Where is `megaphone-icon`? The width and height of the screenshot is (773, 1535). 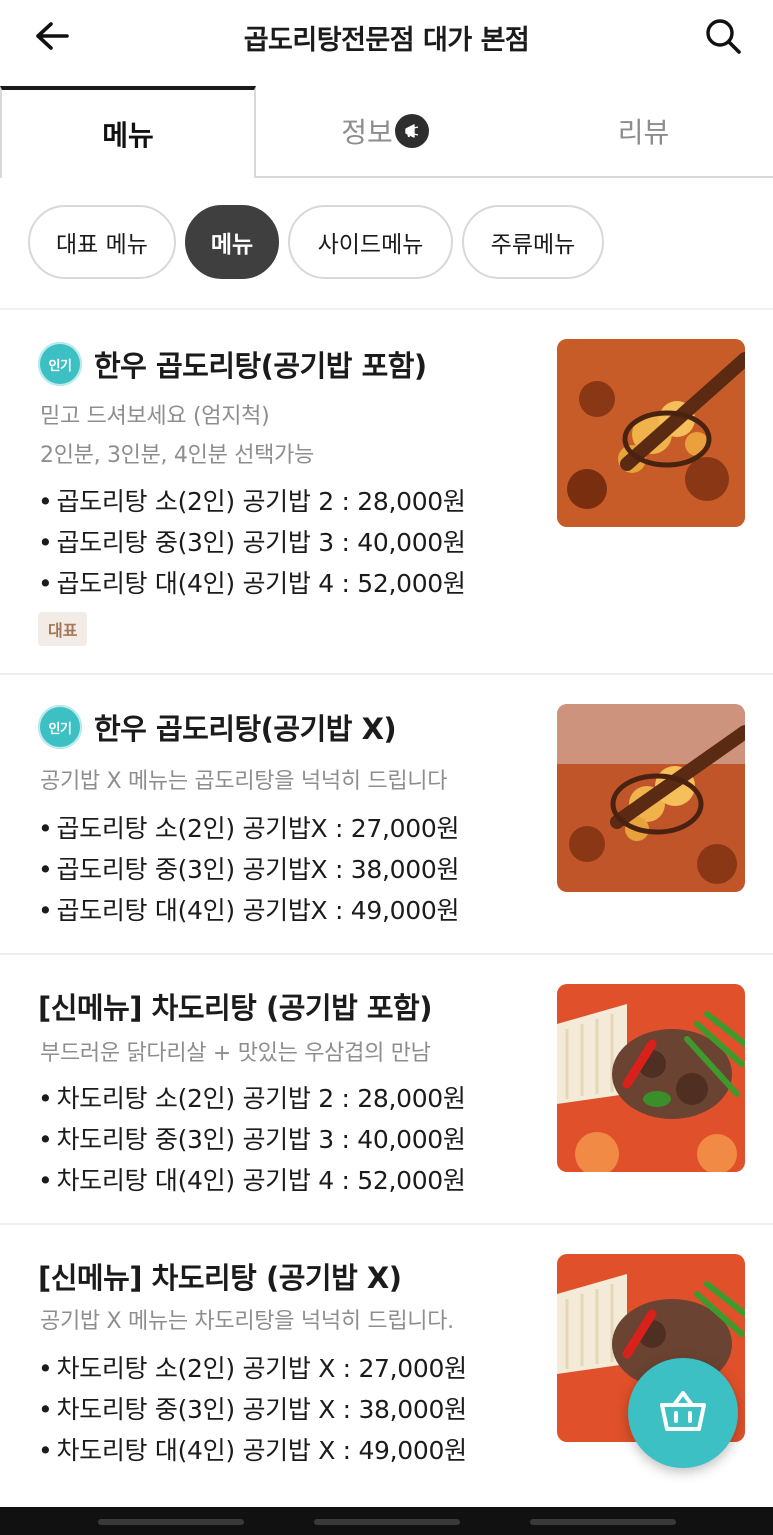
megaphone-icon is located at coordinates (411, 131).